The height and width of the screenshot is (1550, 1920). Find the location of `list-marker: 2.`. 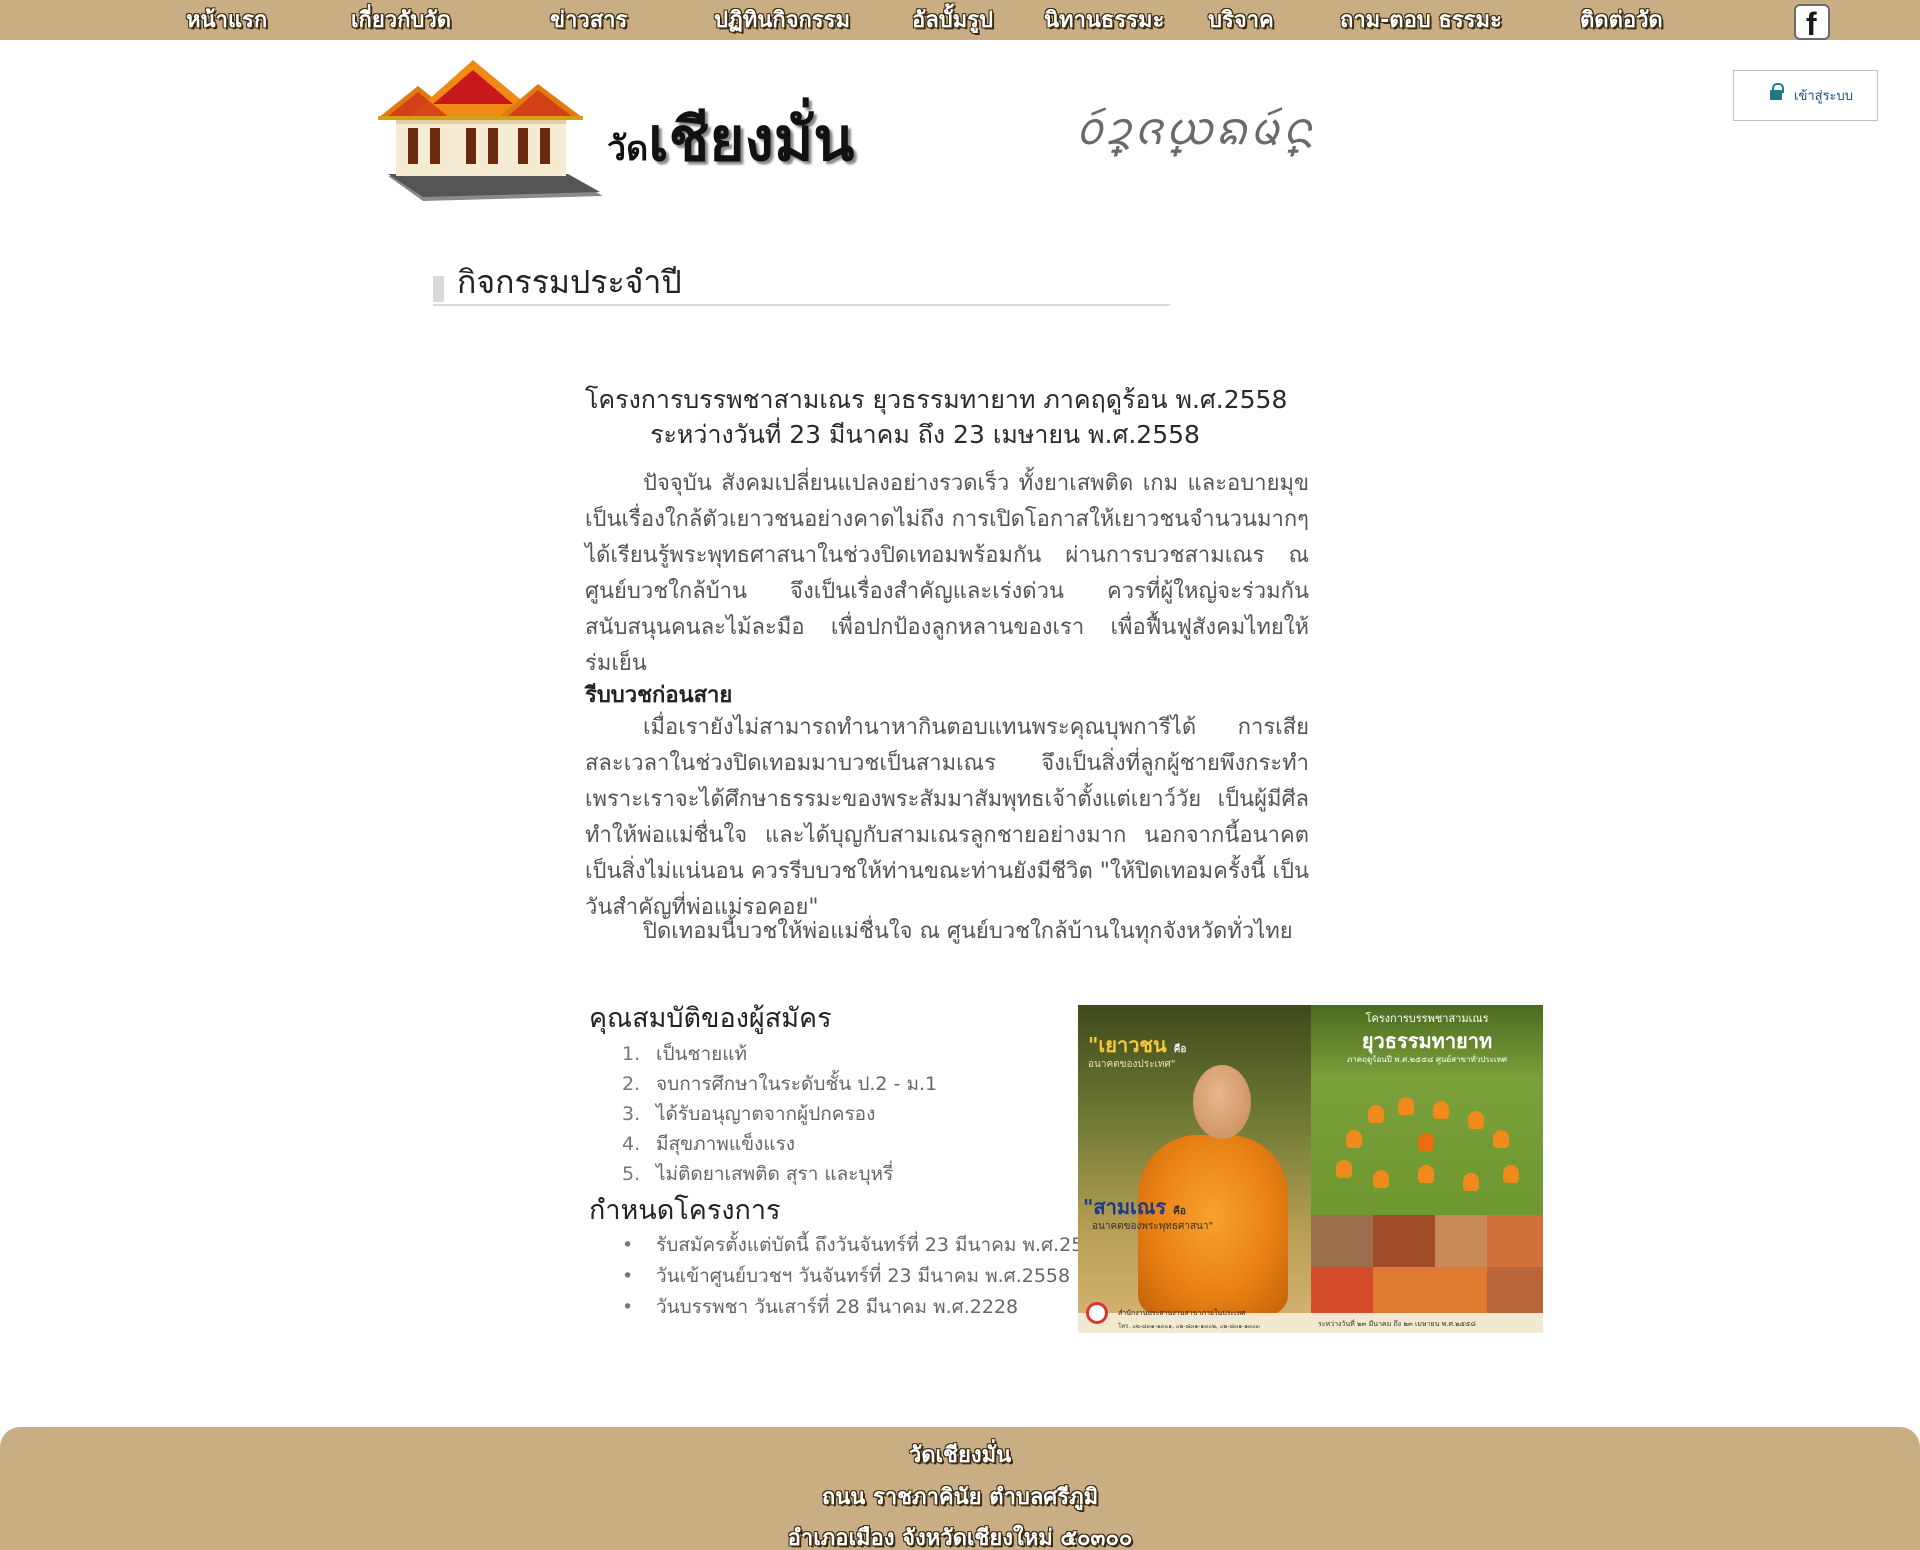

list-marker: 2. is located at coordinates (631, 1084).